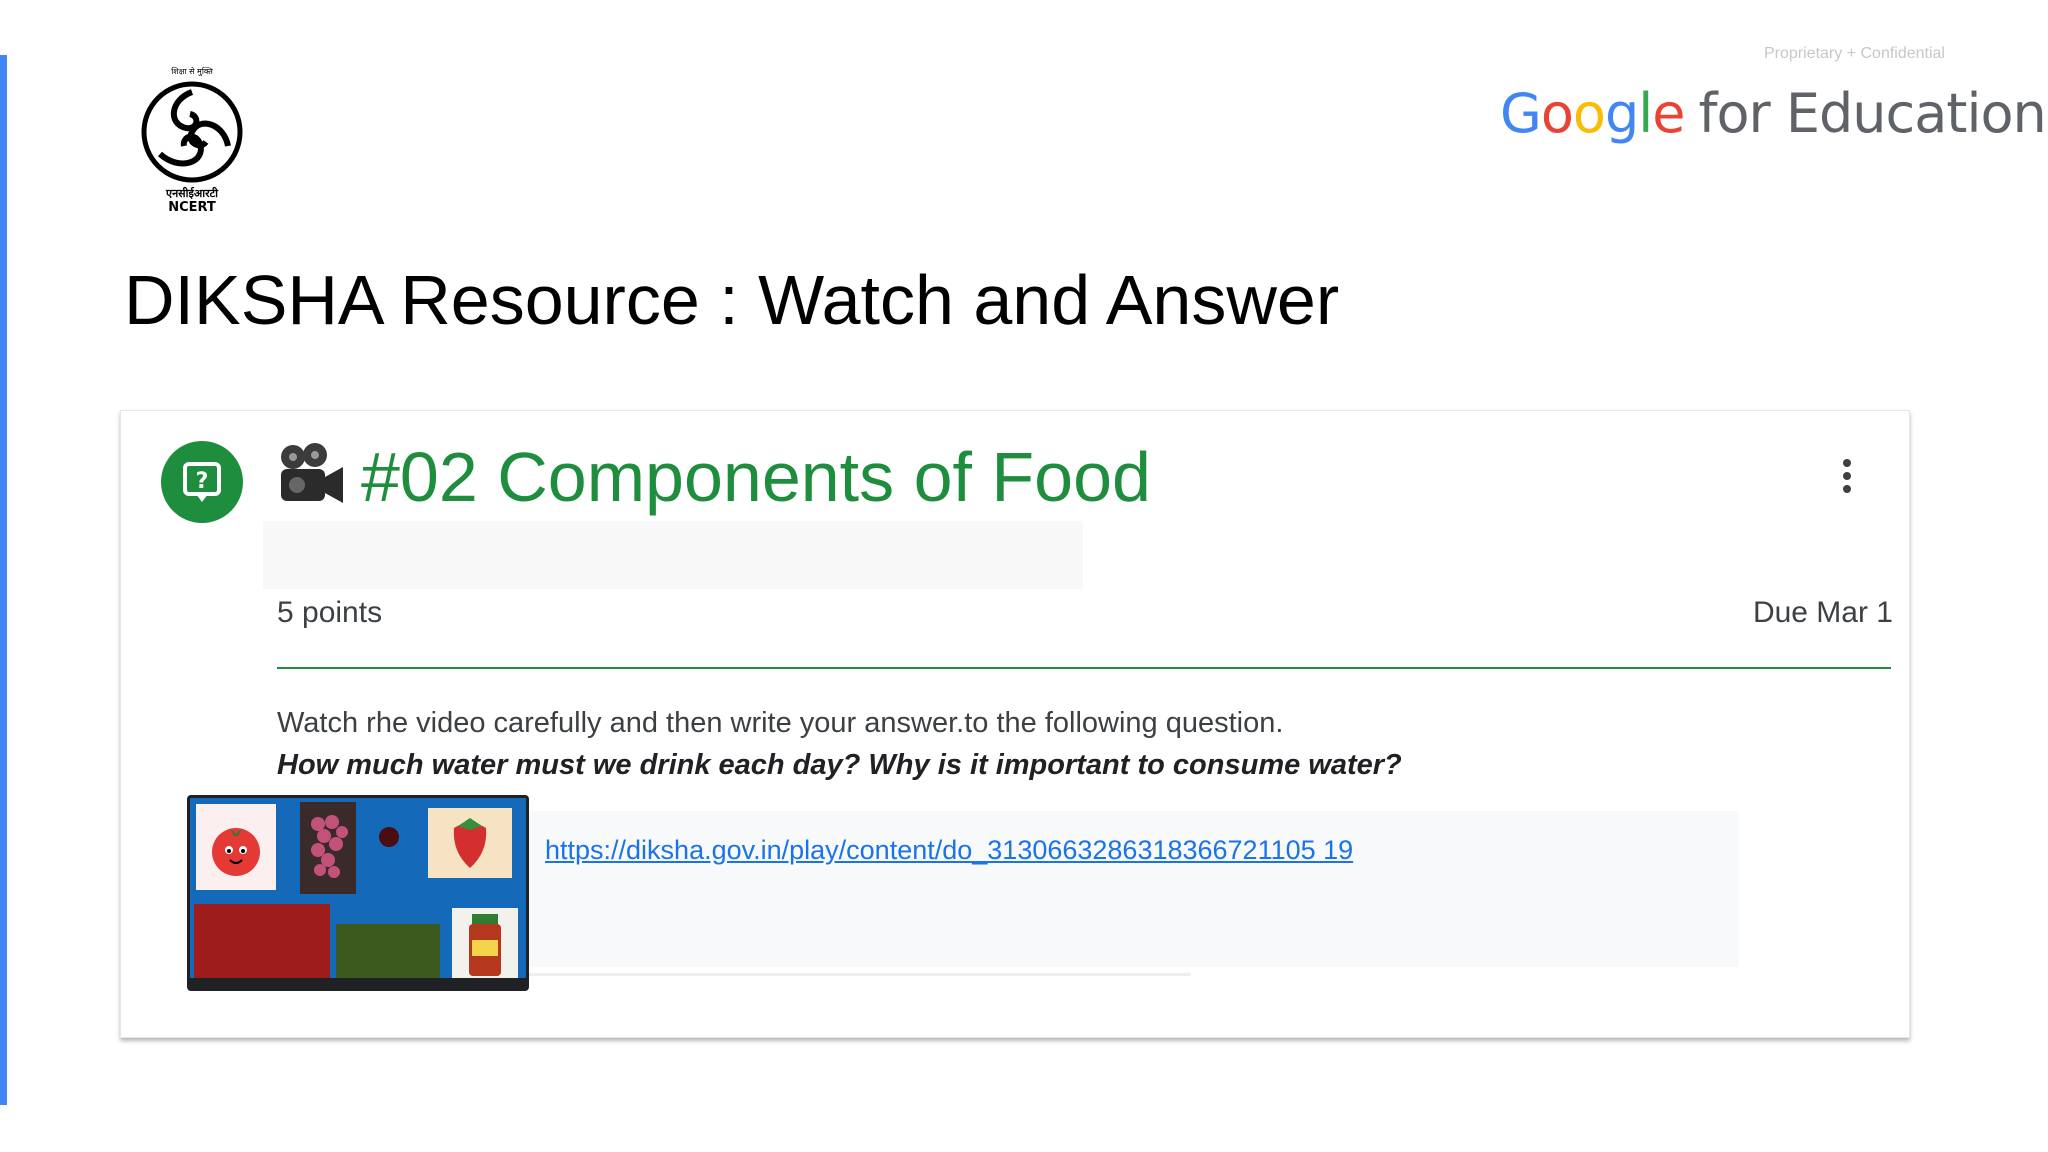 The width and height of the screenshot is (2048, 1152). What do you see at coordinates (856, 974) in the screenshot?
I see `attachment-underline` at bounding box center [856, 974].